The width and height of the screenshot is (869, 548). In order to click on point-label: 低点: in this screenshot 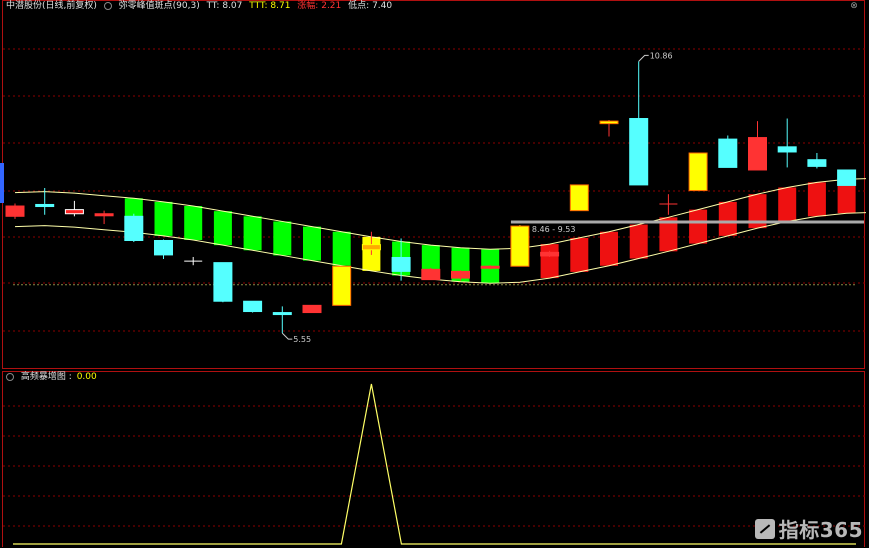, I will do `click(359, 6)`.